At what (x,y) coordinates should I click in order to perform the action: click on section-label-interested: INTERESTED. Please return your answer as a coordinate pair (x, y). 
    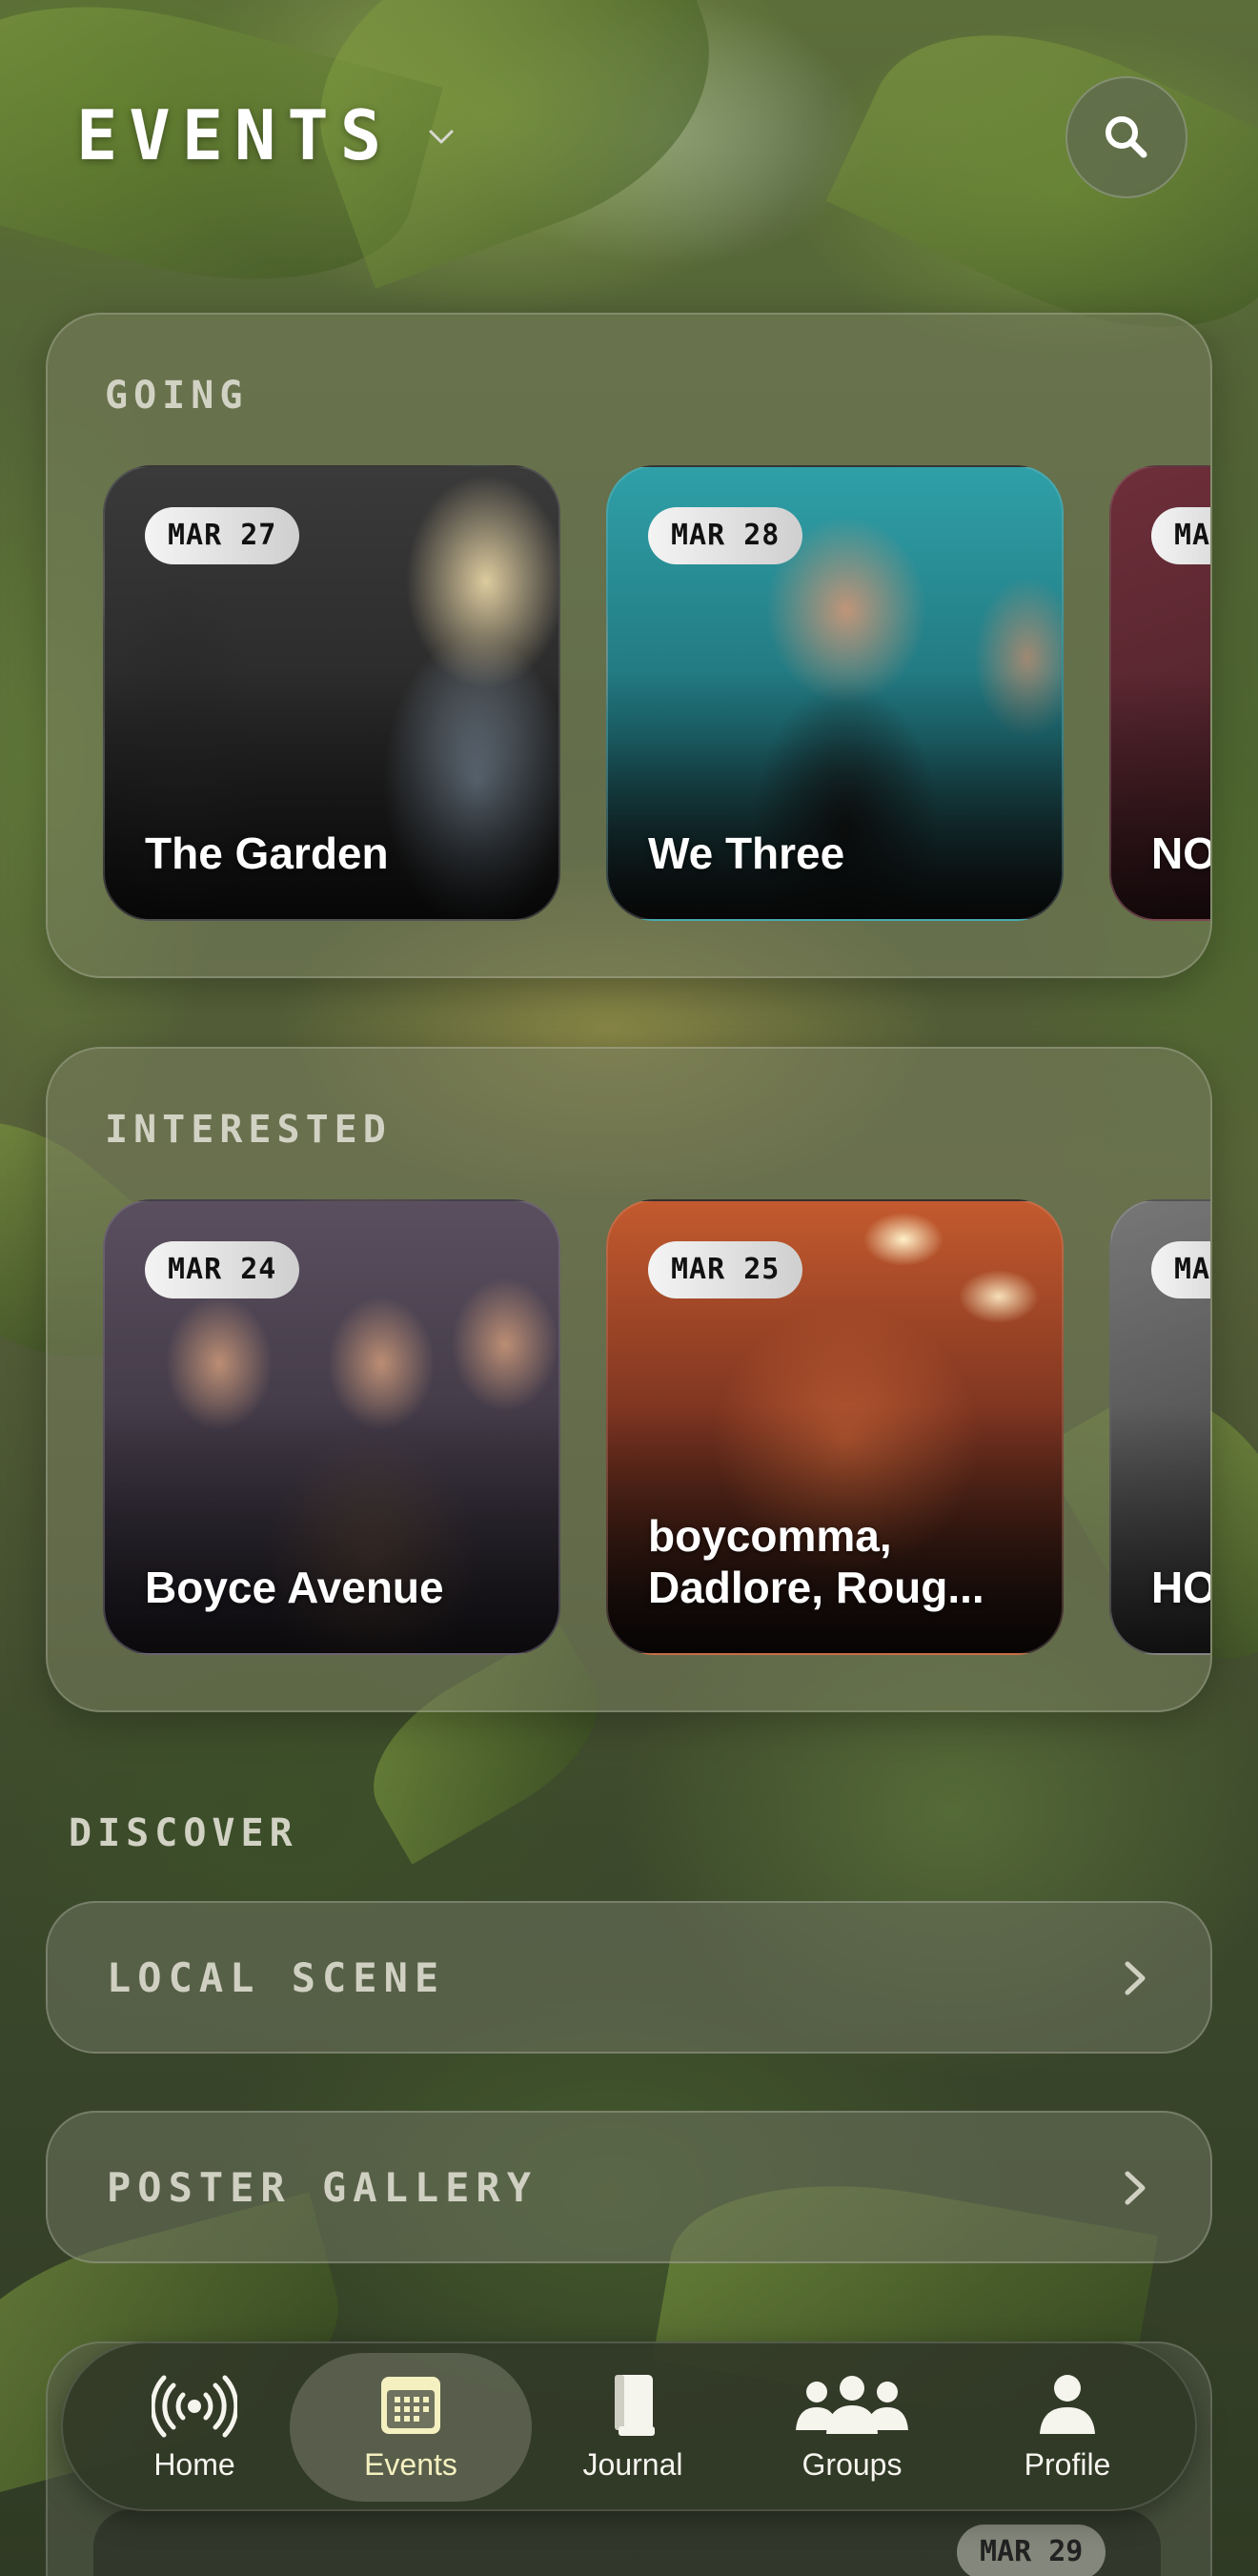
    Looking at the image, I should click on (248, 1130).